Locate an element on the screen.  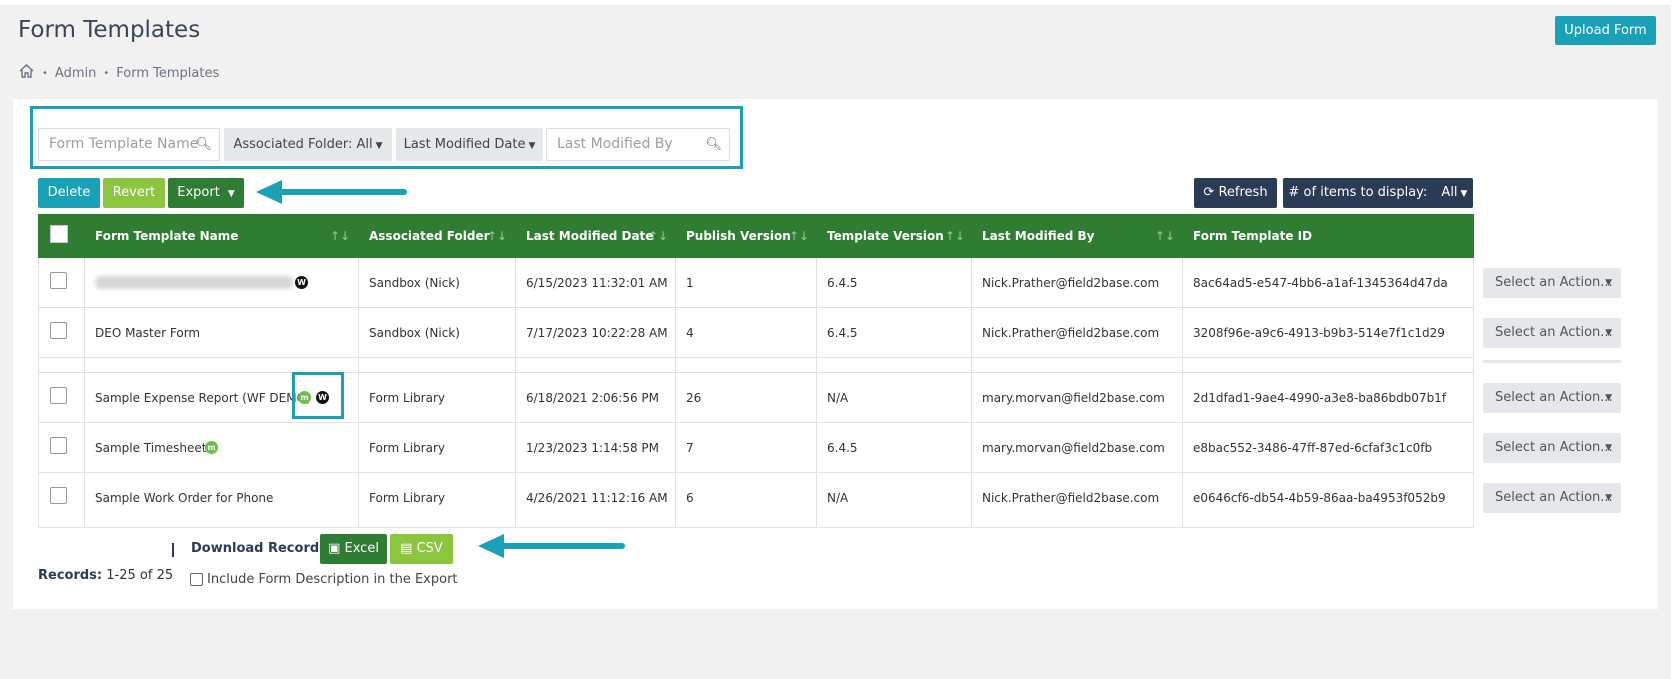
cell-date: 7/17/2023 10:22:28 AM is located at coordinates (597, 333).